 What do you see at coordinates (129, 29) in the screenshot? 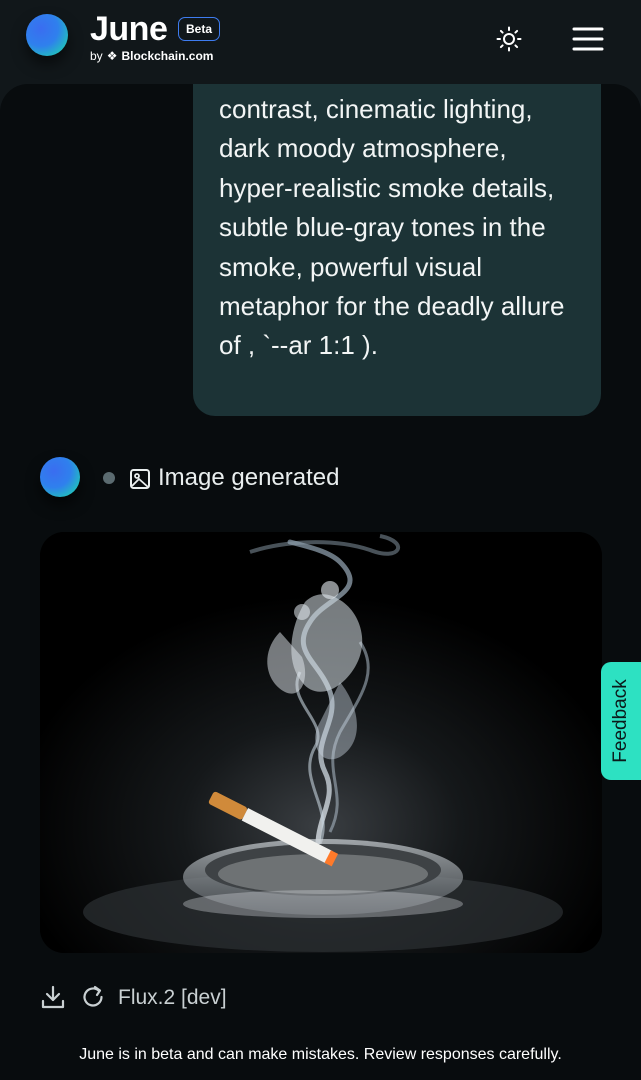
I see `app-name: June` at bounding box center [129, 29].